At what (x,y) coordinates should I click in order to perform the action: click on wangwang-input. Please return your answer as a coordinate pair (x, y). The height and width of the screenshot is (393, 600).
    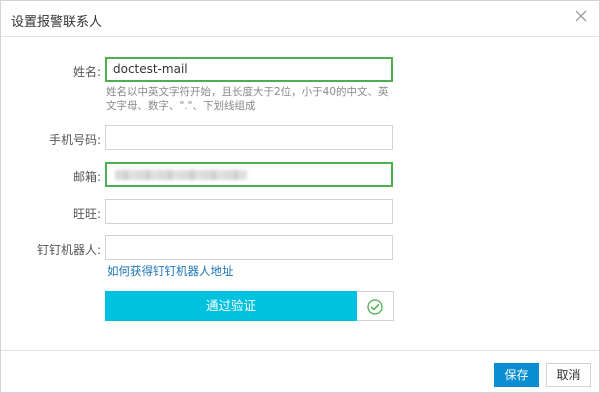
    Looking at the image, I should click on (249, 211).